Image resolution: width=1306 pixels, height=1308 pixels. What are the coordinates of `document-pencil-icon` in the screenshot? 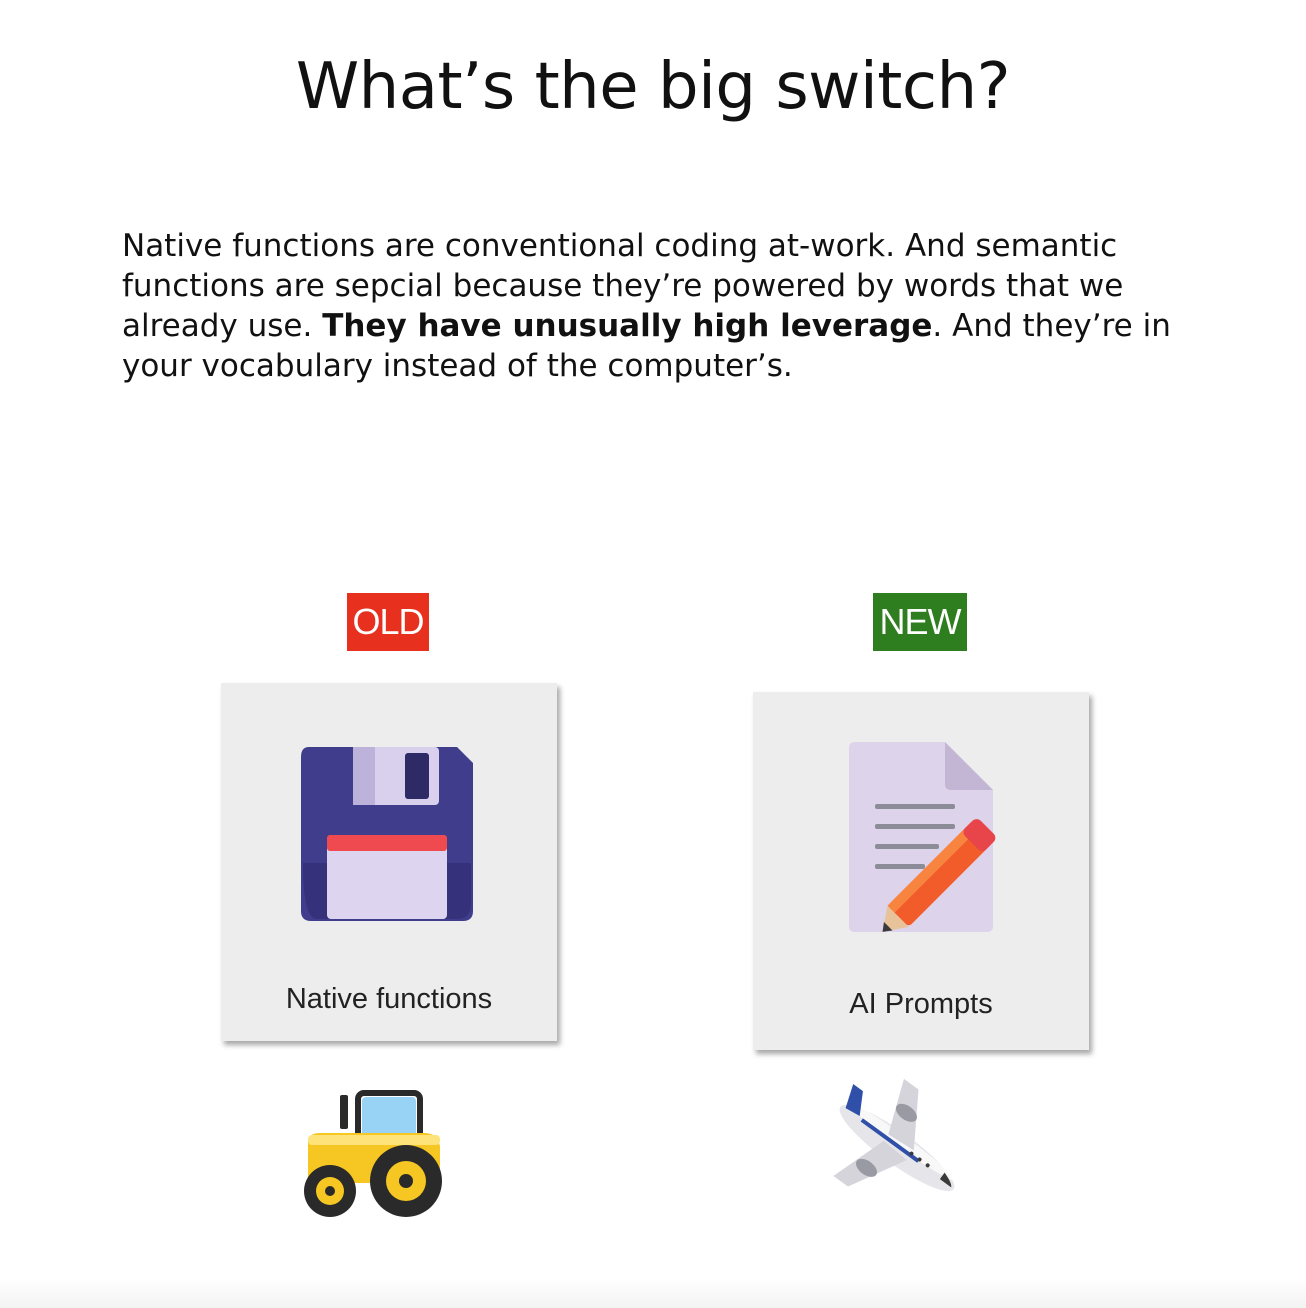 It's located at (935, 842).